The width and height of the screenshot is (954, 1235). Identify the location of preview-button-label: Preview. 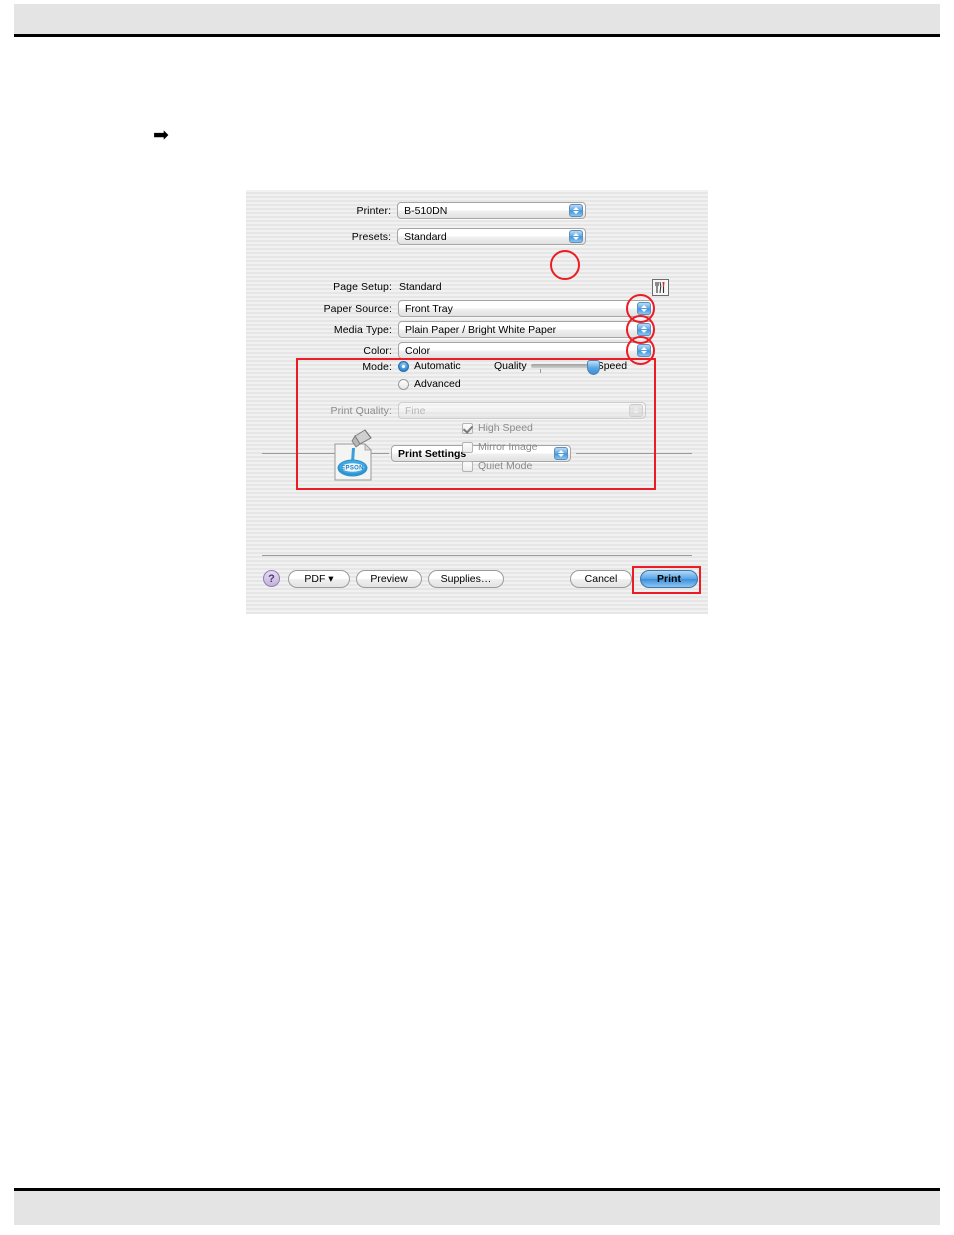
(389, 579).